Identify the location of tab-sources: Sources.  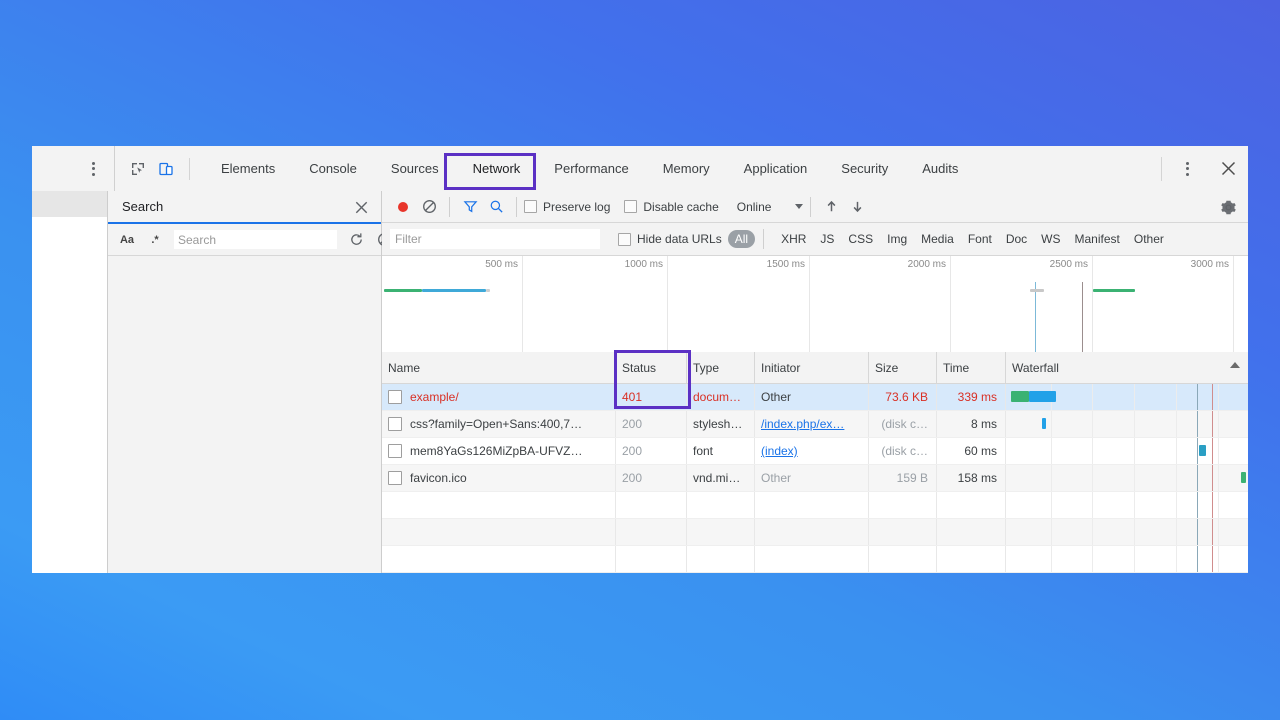
(415, 168).